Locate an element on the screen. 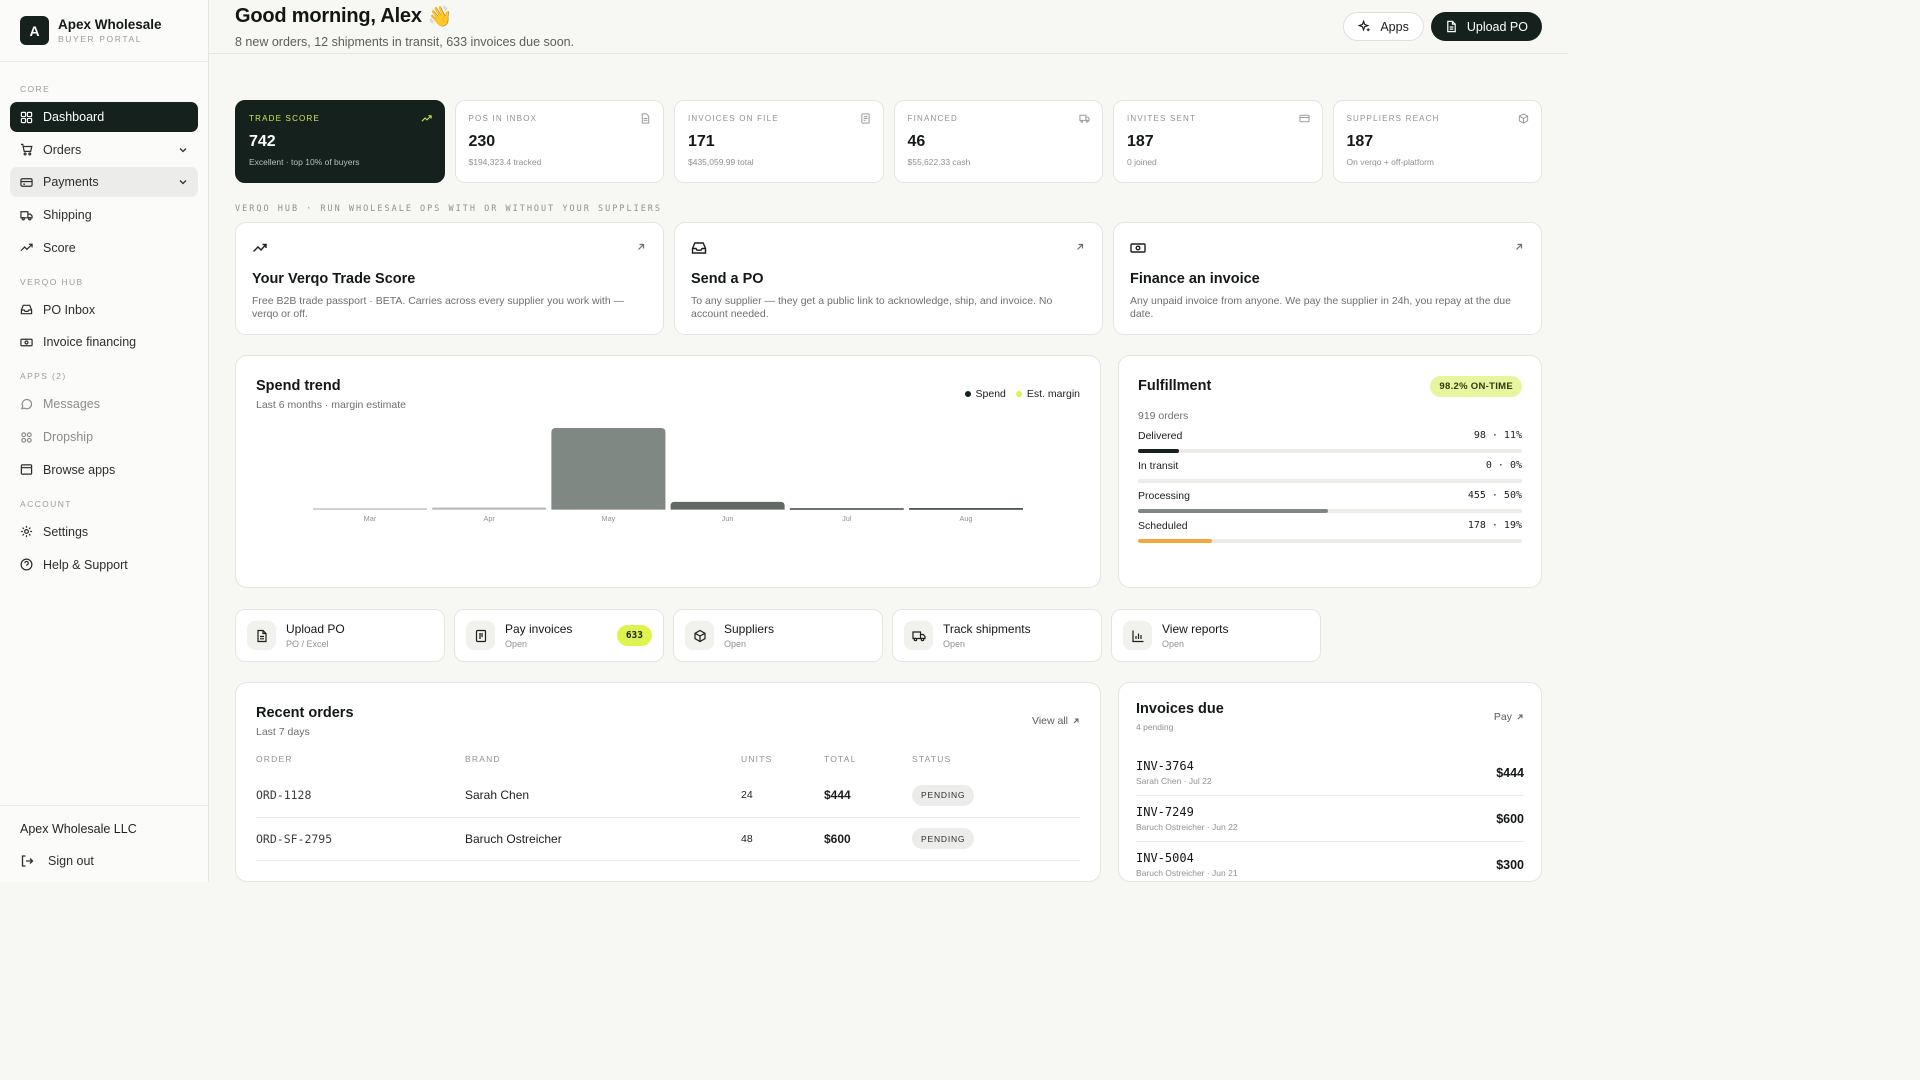 This screenshot has width=1920, height=1080. kpi-card-invites-sent: INVITES SENT 187 0 joined is located at coordinates (1218, 141).